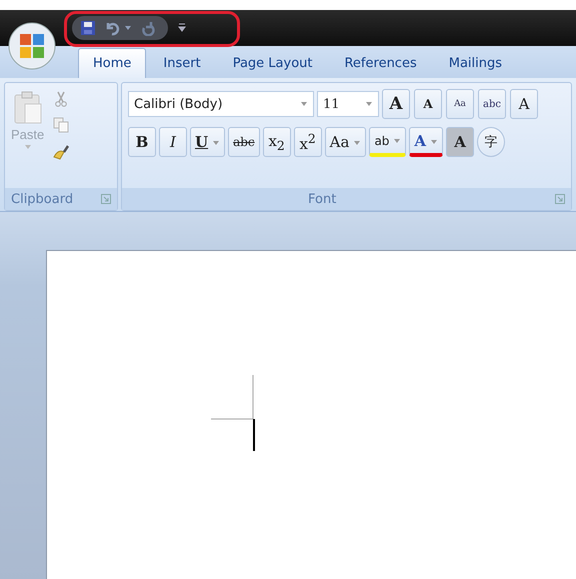 This screenshot has height=579, width=576. What do you see at coordinates (221, 104) in the screenshot?
I see `font-name-field: Calibri (Body)` at bounding box center [221, 104].